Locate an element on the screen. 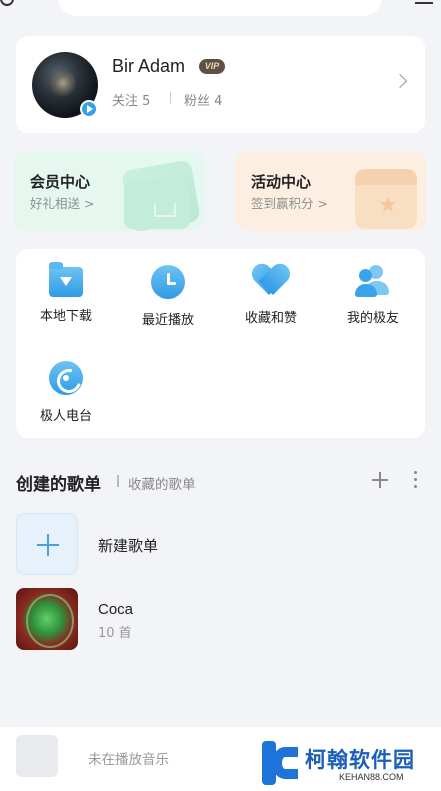 The width and height of the screenshot is (441, 791). shortcut-label: 极人电台 is located at coordinates (65, 416).